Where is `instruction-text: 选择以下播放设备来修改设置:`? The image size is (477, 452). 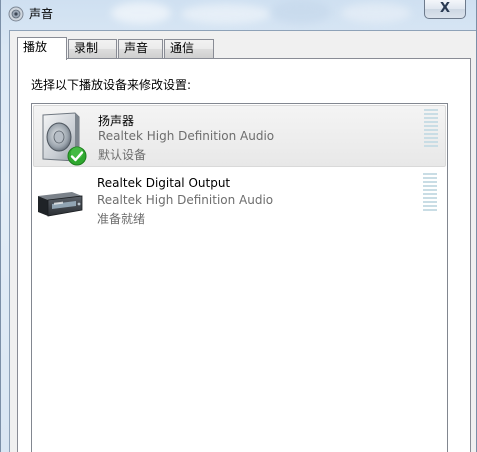
instruction-text: 选择以下播放设备来修改设置: is located at coordinates (111, 85).